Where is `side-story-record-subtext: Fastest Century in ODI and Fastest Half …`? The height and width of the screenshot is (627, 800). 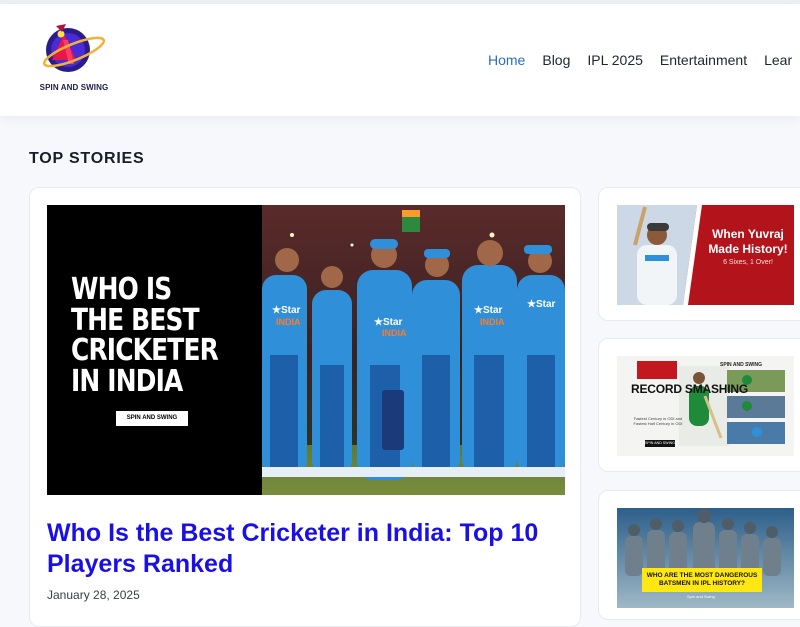
side-story-record-subtext: Fastest Century in ODI and Fastest Half … is located at coordinates (658, 421).